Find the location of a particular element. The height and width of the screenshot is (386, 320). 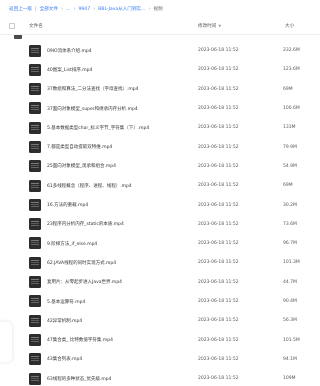

breadcrumb-back-link: 返回上一级 is located at coordinates (20, 9).